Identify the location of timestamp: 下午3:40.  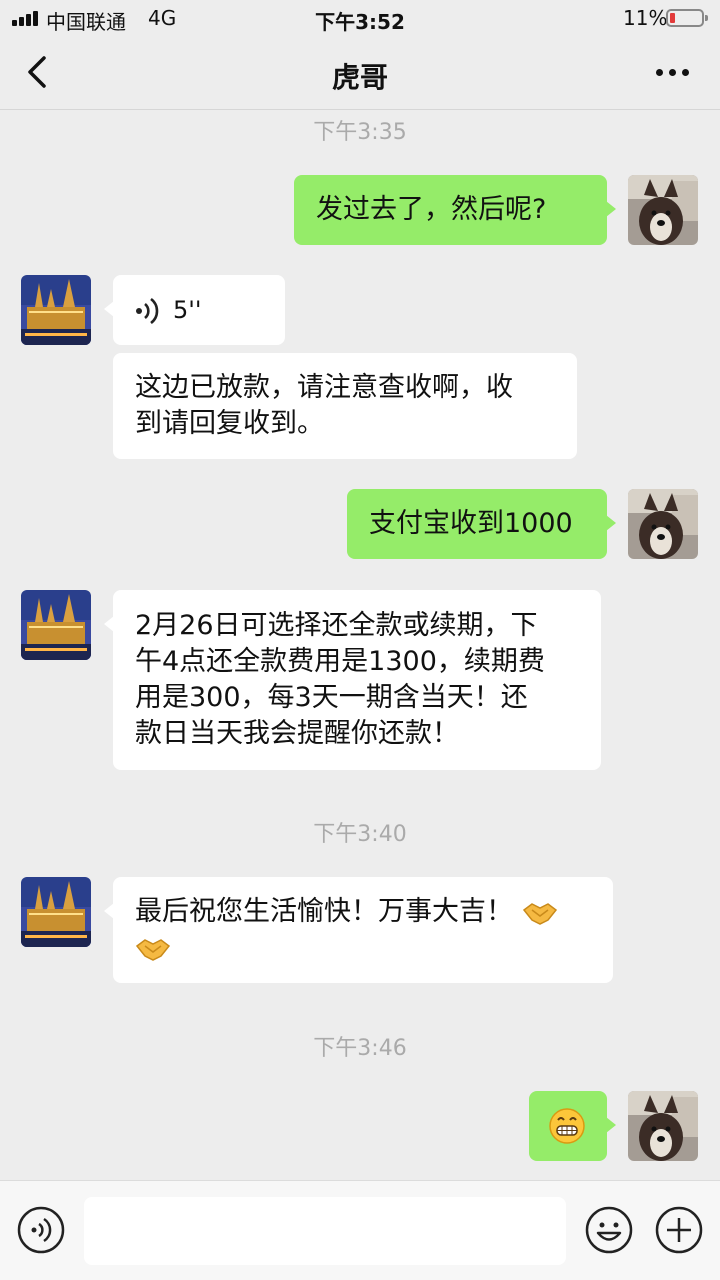
(360, 834).